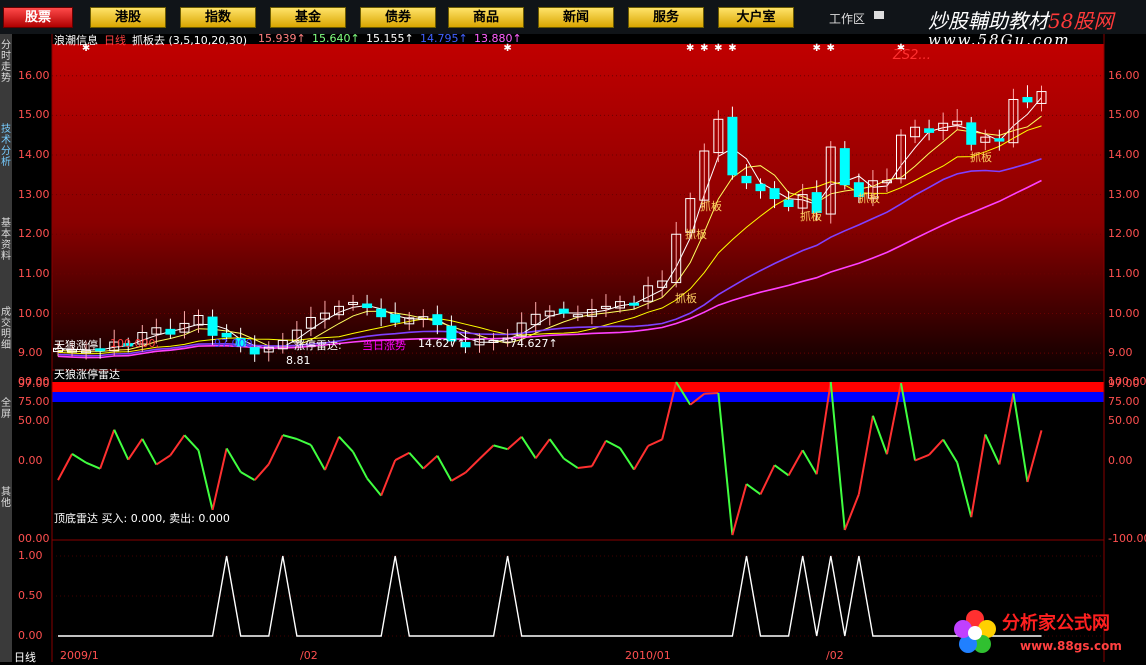  What do you see at coordinates (30, 353) in the screenshot?
I see `price-ylabel-left: 9.00` at bounding box center [30, 353].